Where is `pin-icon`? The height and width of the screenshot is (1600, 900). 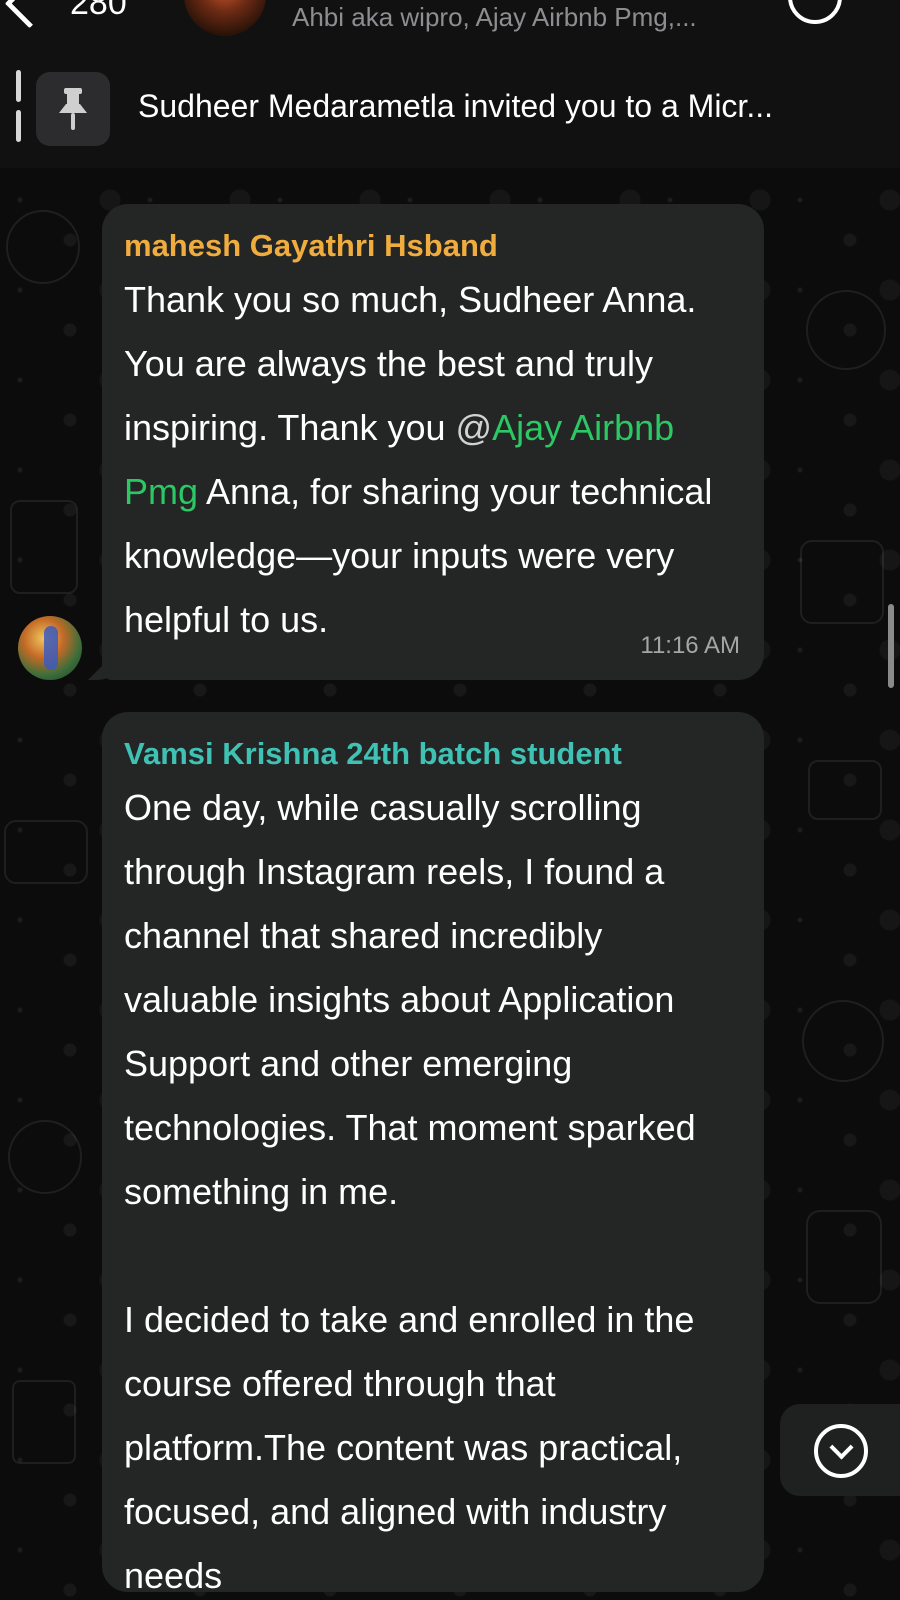 pin-icon is located at coordinates (73, 109).